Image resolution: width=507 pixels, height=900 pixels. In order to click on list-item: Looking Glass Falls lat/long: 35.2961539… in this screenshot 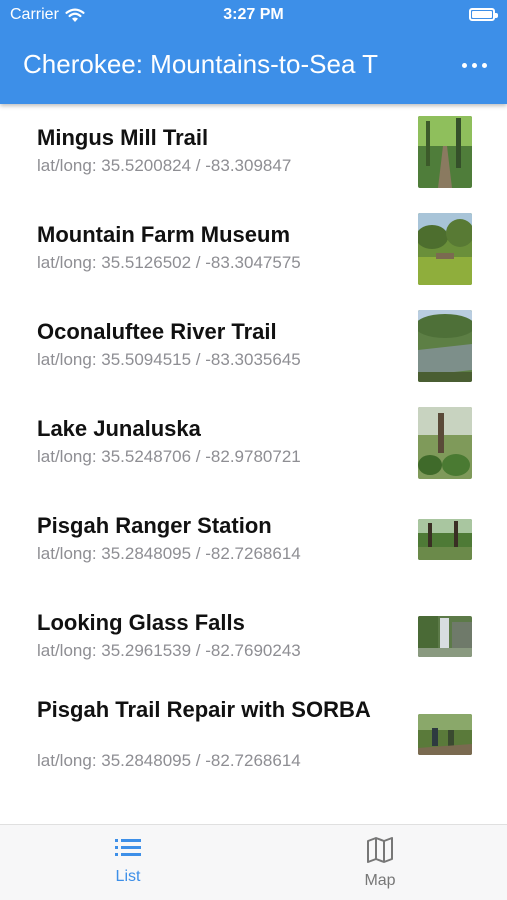, I will do `click(253, 637)`.